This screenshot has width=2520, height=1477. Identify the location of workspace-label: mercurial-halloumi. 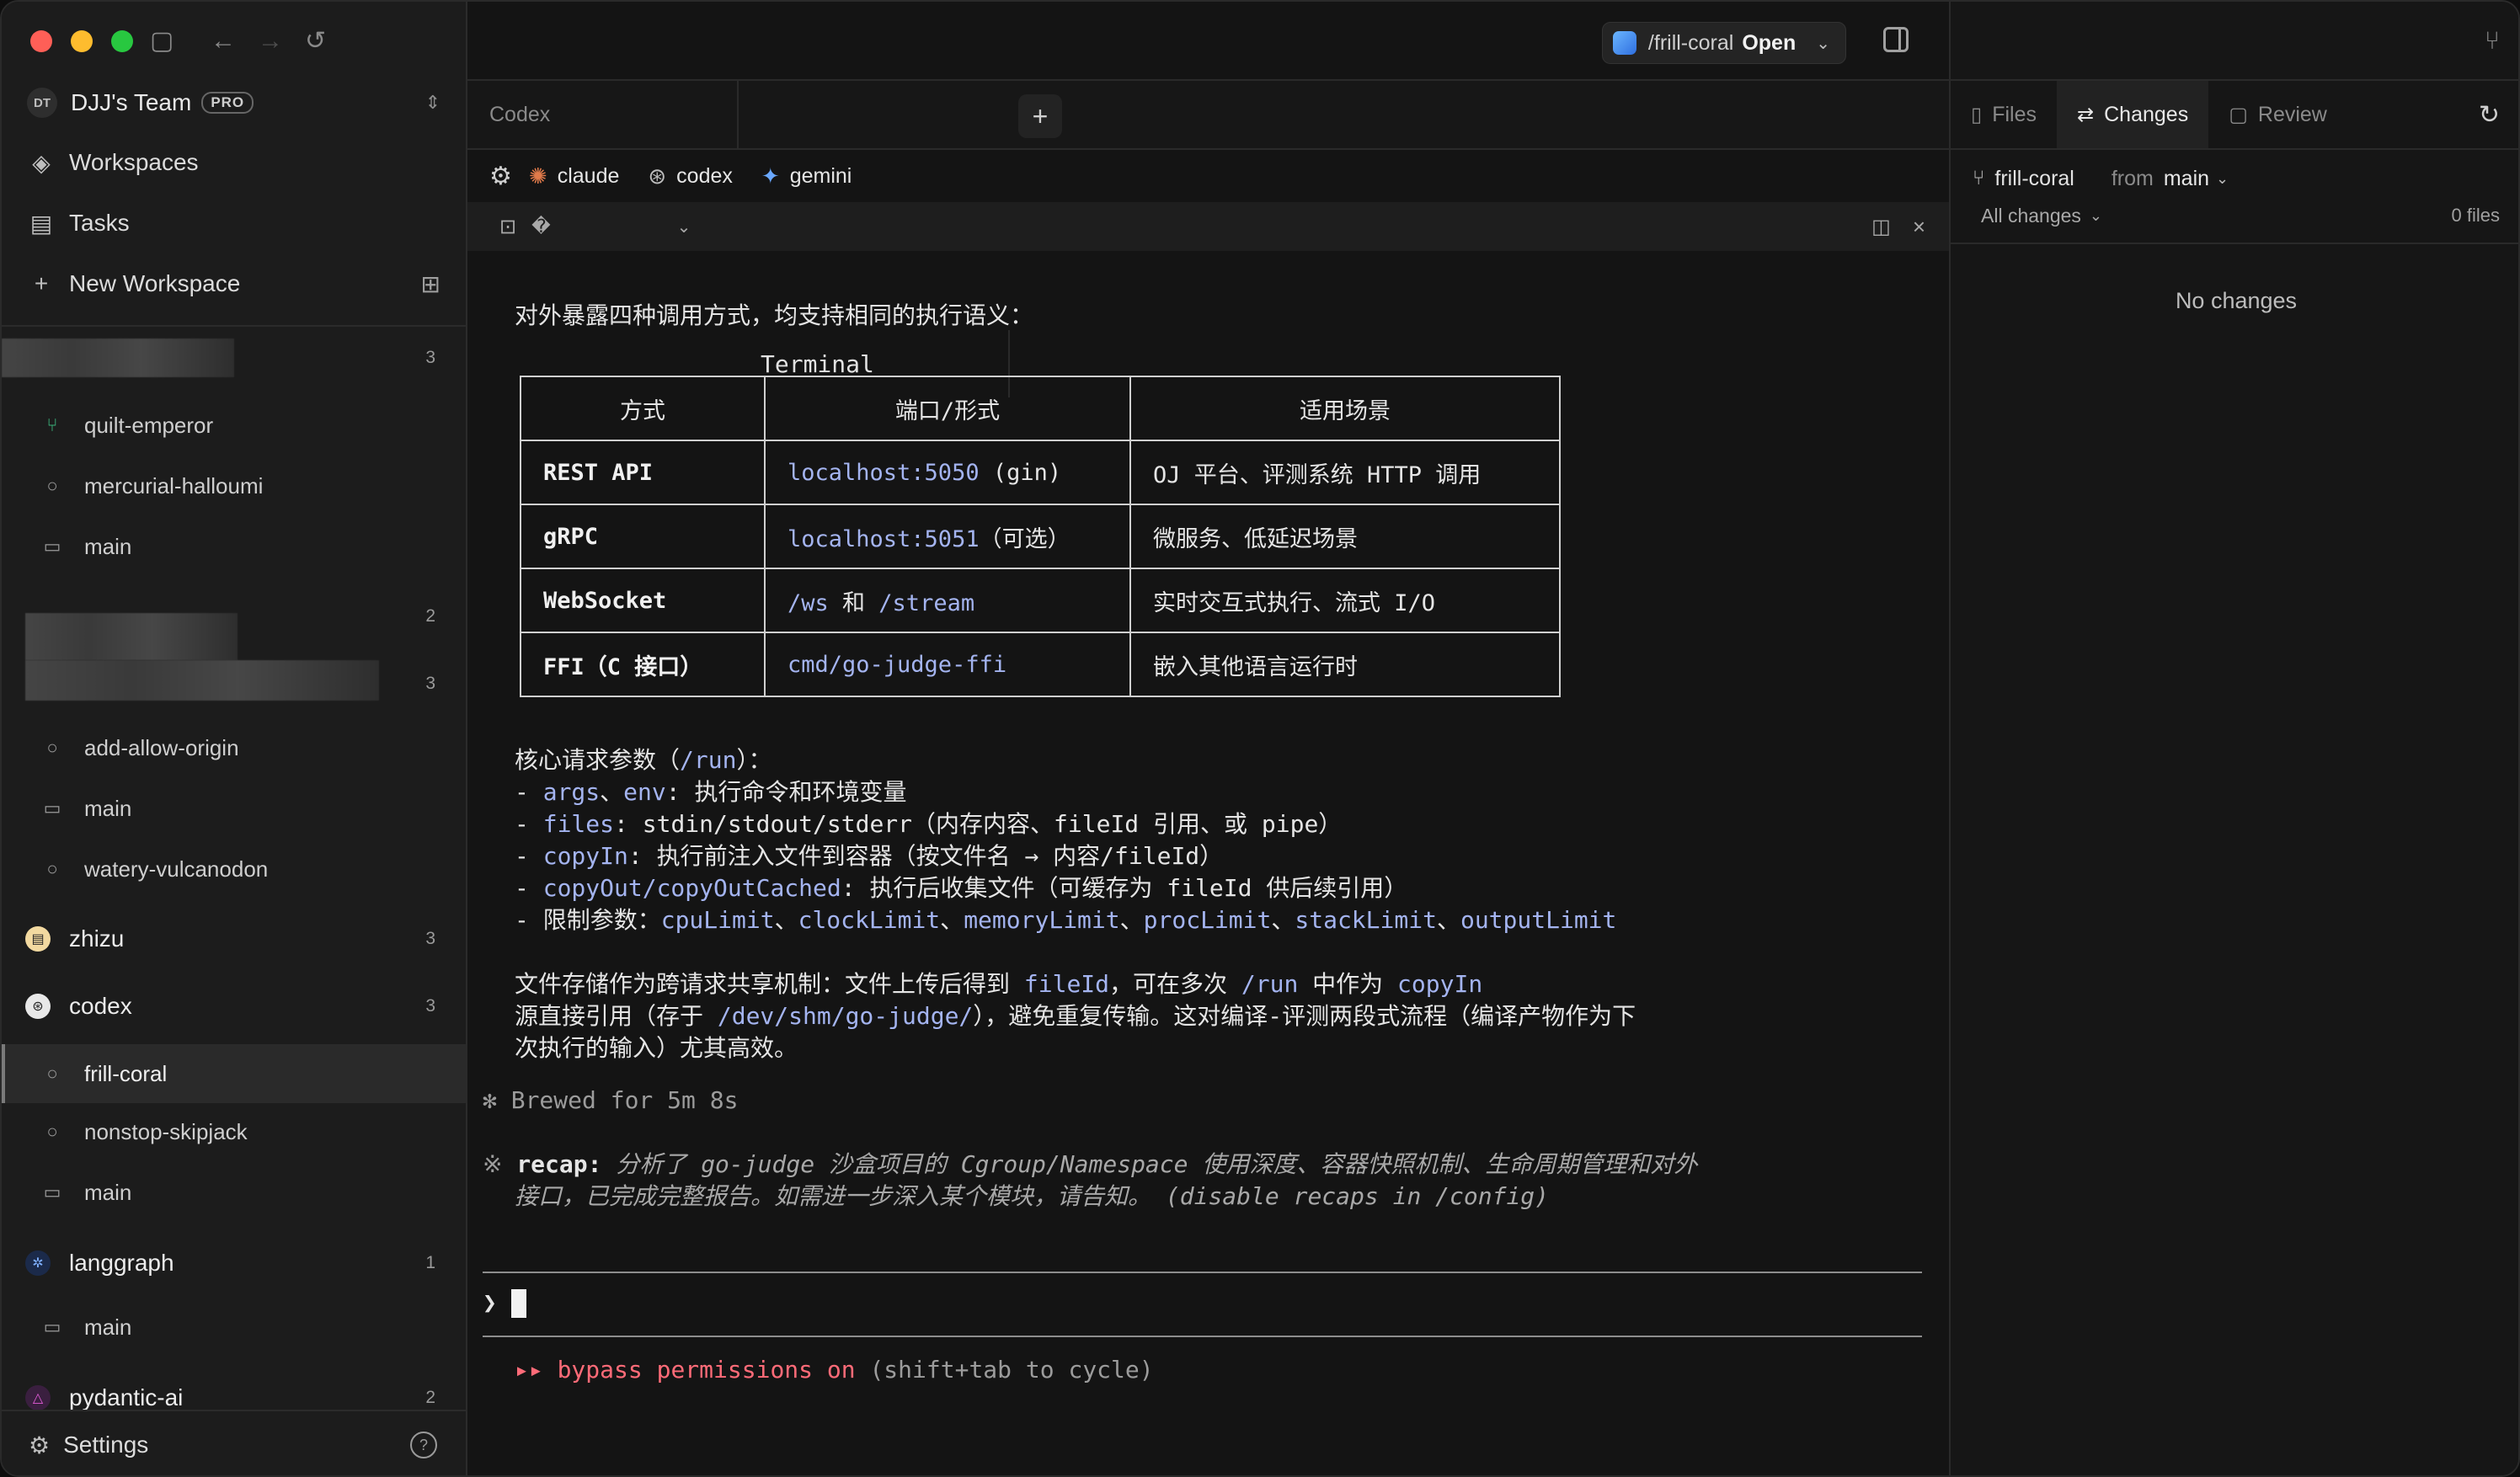
(174, 485).